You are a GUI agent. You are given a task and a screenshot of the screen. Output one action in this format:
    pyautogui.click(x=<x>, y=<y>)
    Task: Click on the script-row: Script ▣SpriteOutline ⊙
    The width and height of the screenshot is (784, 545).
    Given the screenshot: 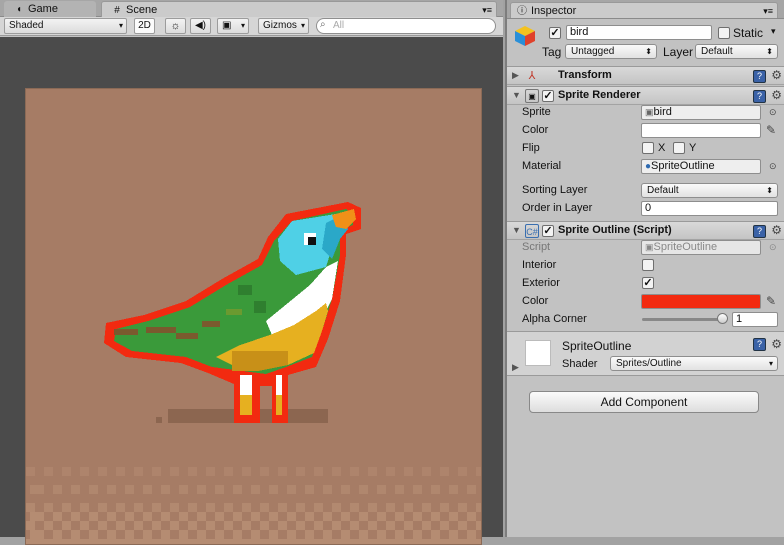 What is the action you would take?
    pyautogui.click(x=645, y=247)
    